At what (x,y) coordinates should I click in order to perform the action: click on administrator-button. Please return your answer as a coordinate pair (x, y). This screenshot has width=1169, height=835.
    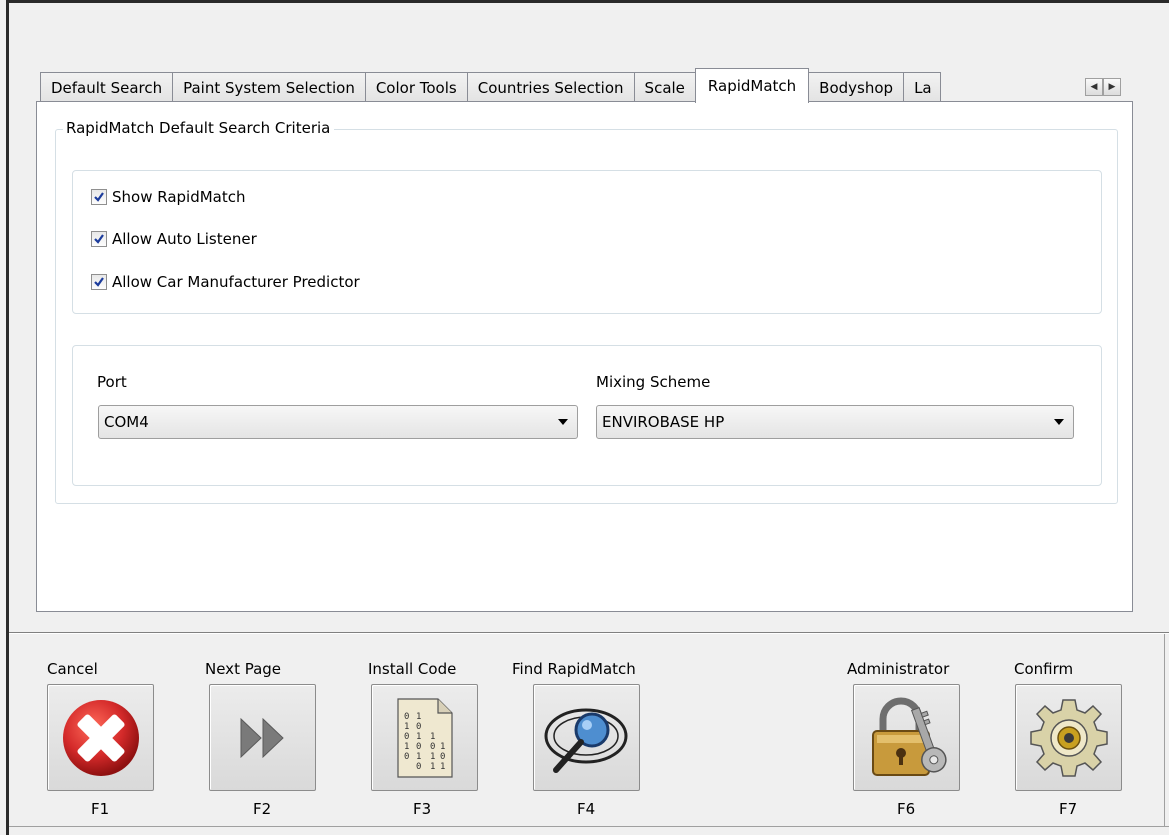
    Looking at the image, I should click on (906, 737).